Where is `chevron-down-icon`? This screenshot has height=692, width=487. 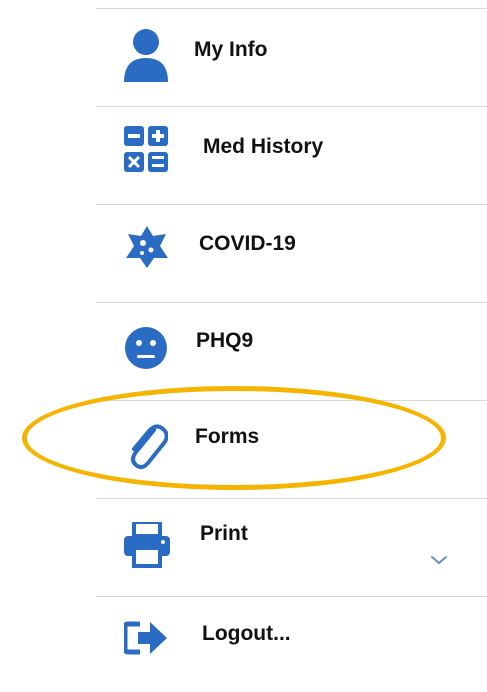 chevron-down-icon is located at coordinates (439, 559).